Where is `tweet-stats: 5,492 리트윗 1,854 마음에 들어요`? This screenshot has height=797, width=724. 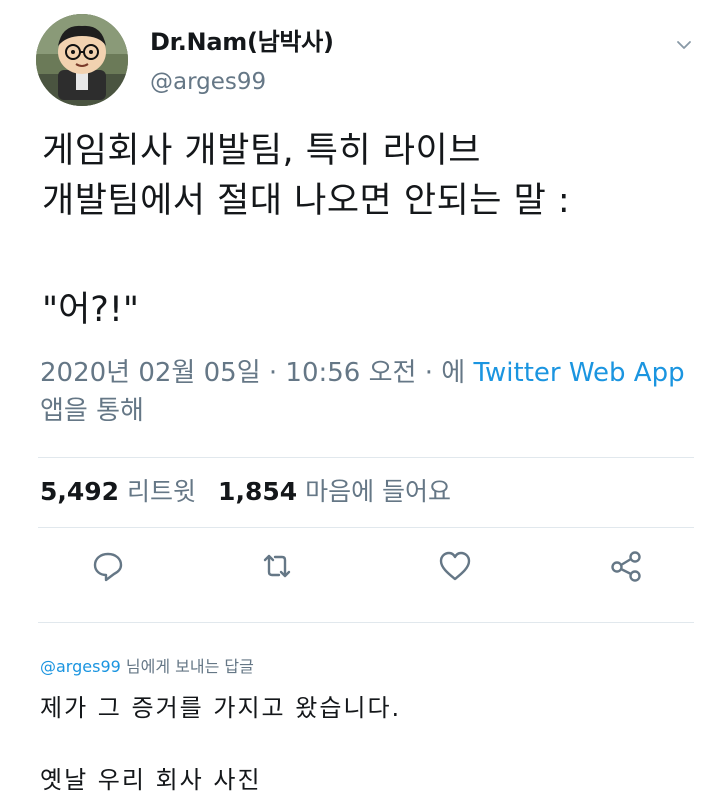 tweet-stats: 5,492 리트윗 1,854 마음에 들어요 is located at coordinates (245, 492).